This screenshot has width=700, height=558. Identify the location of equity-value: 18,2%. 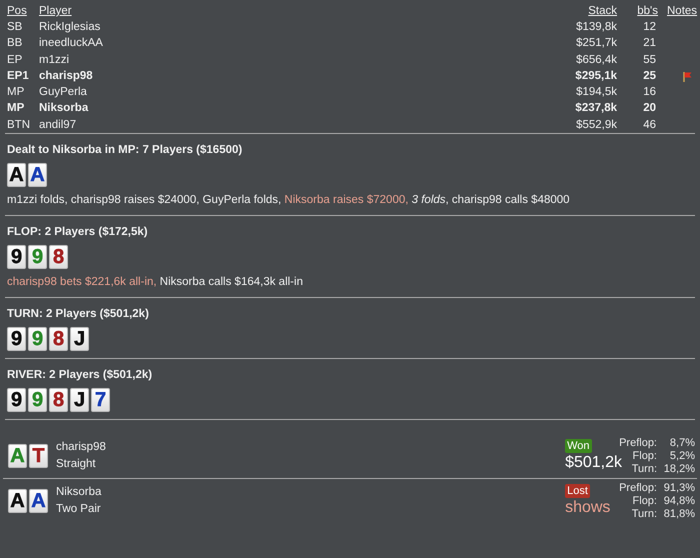
(679, 468).